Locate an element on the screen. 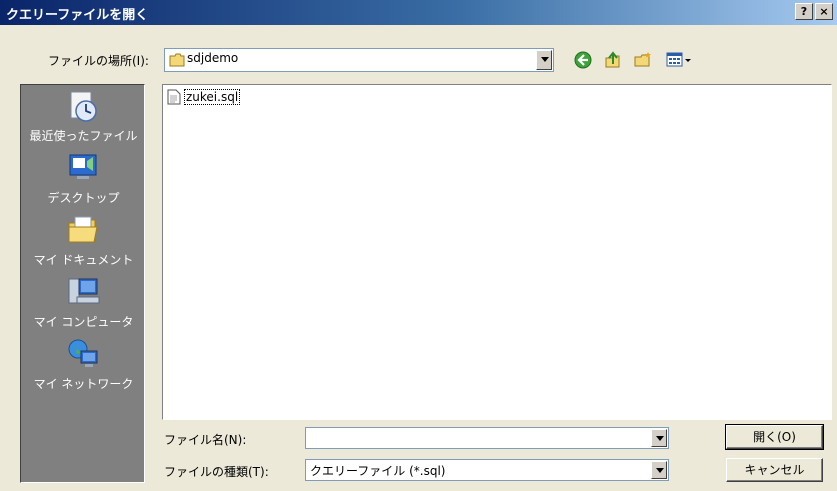  place-my-network: マイ ネットワーク is located at coordinates (83, 366).